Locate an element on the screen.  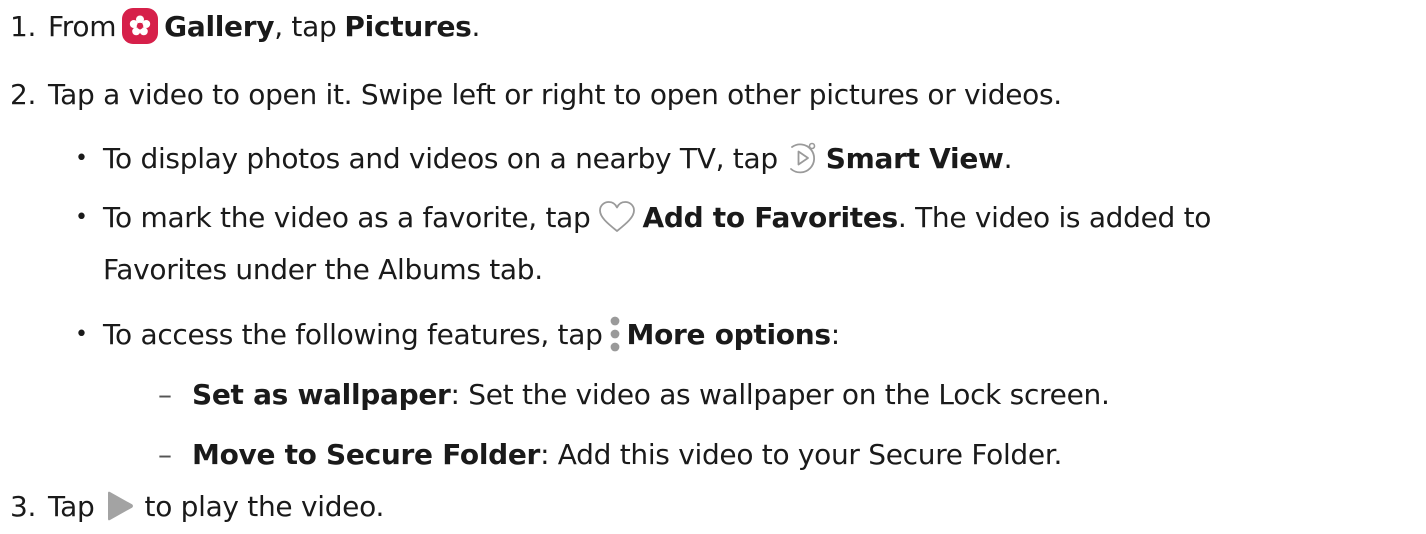
more-options-icon is located at coordinates (615, 334).